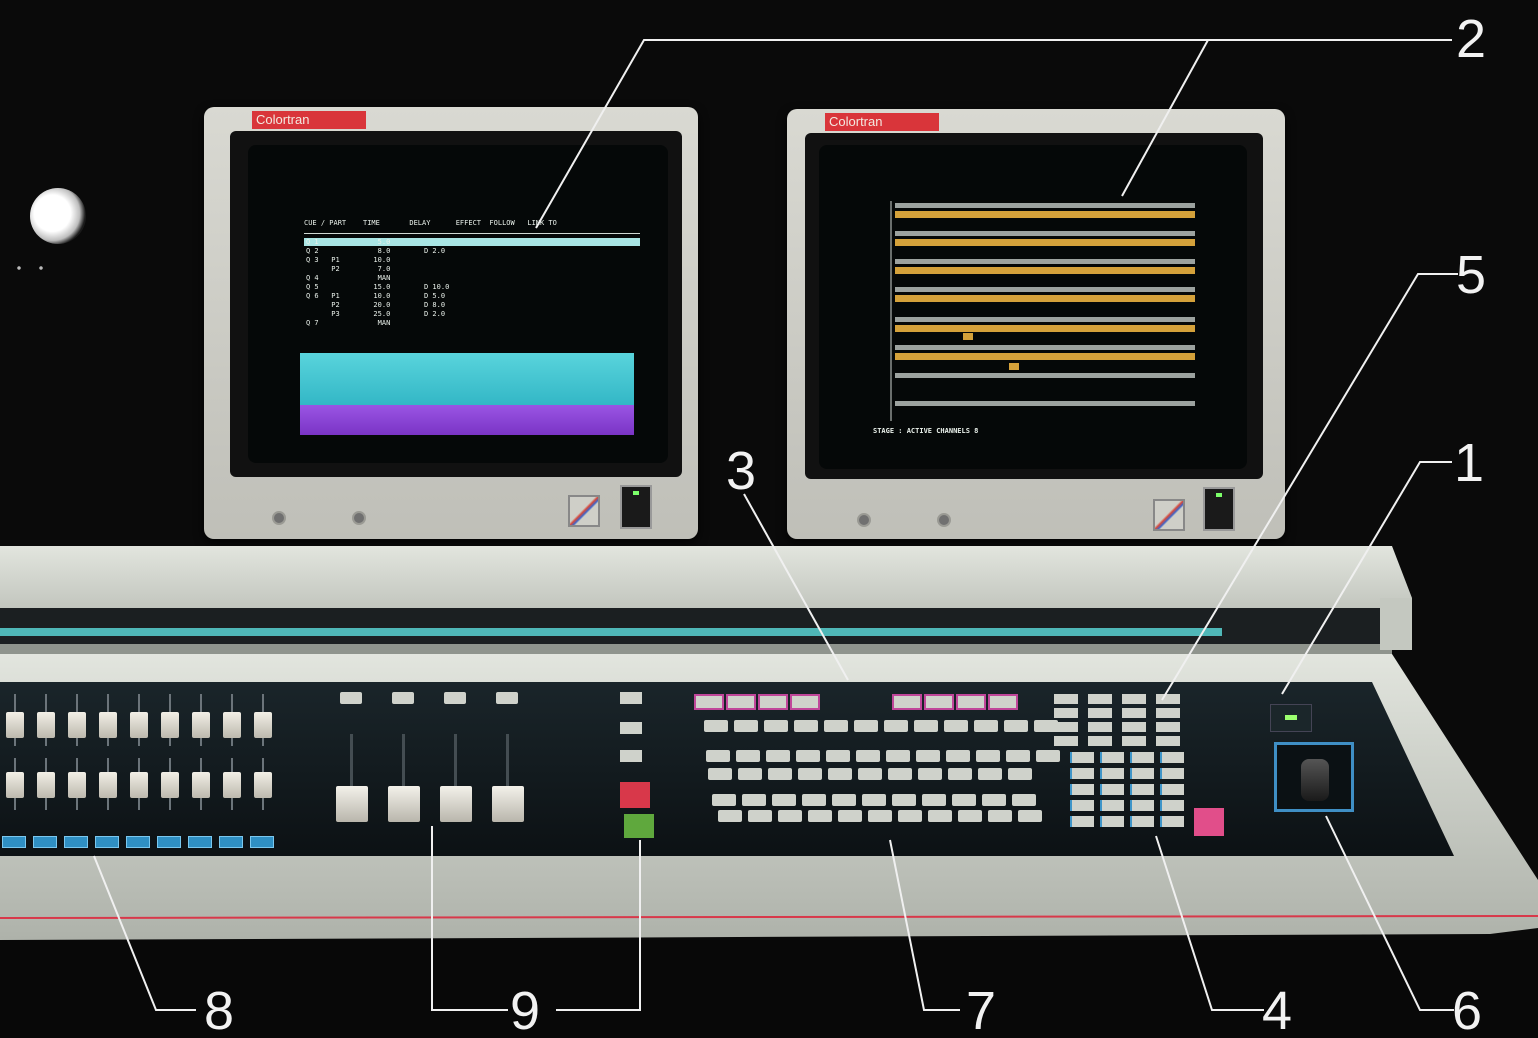 This screenshot has height=1038, width=1538. Describe the element at coordinates (1315, 780) in the screenshot. I see `trackball` at that location.